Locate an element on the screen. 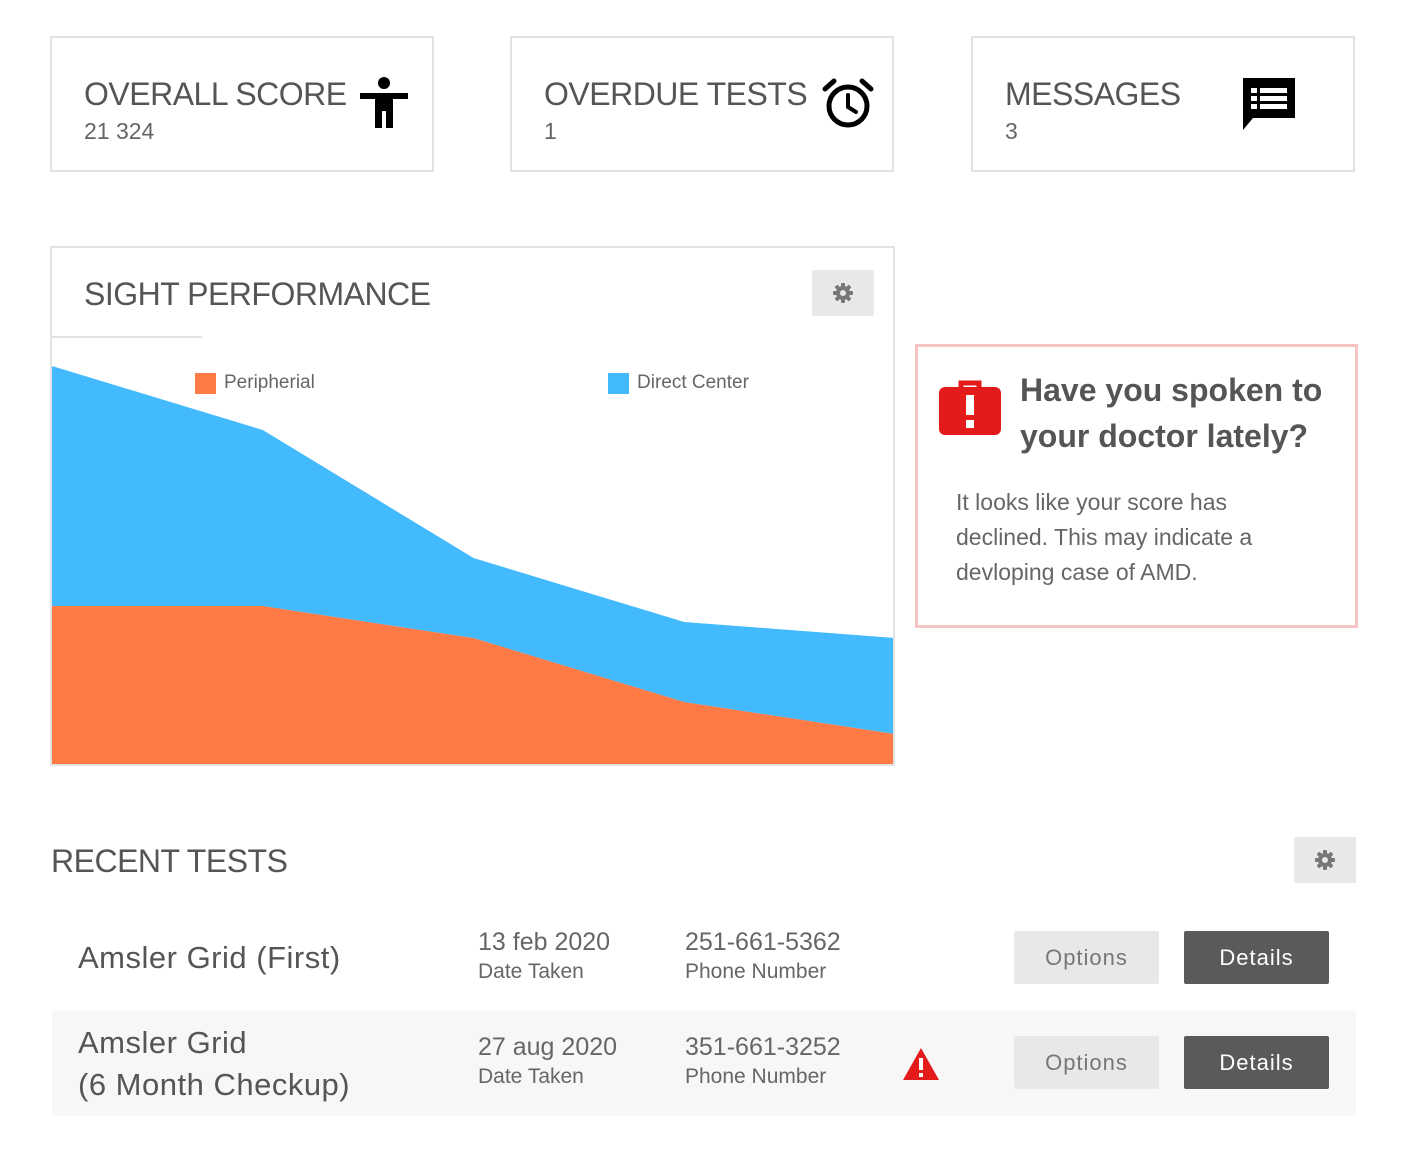 Image resolution: width=1403 pixels, height=1152 pixels. briefcase-alert-icon is located at coordinates (970, 407).